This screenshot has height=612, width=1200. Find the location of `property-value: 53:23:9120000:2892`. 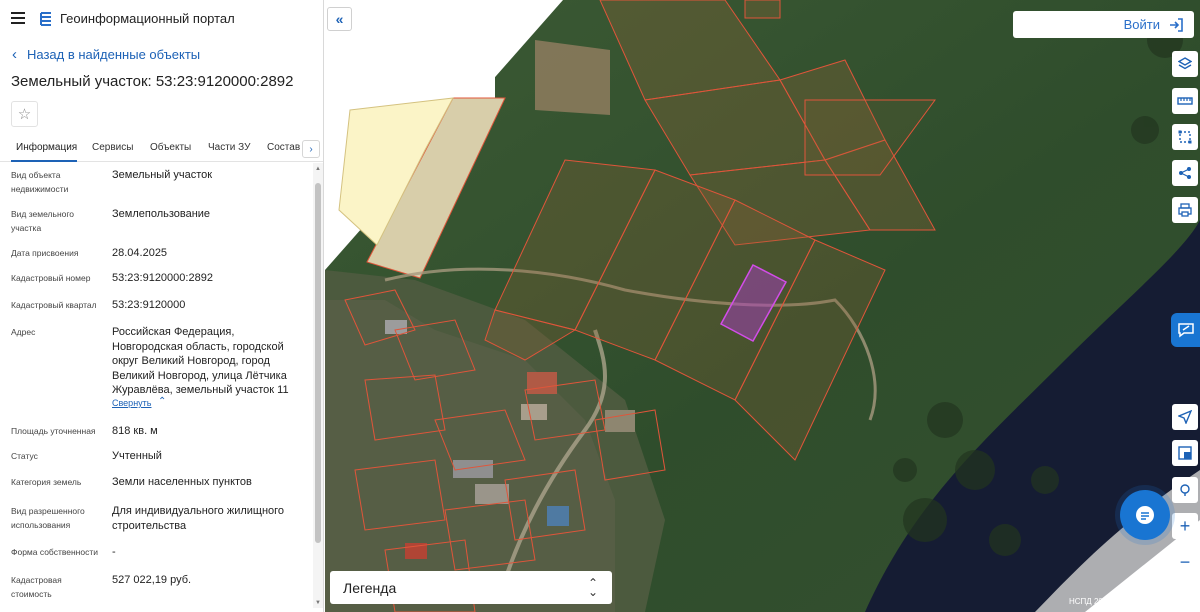

property-value: 53:23:9120000:2892 is located at coordinates (162, 278).